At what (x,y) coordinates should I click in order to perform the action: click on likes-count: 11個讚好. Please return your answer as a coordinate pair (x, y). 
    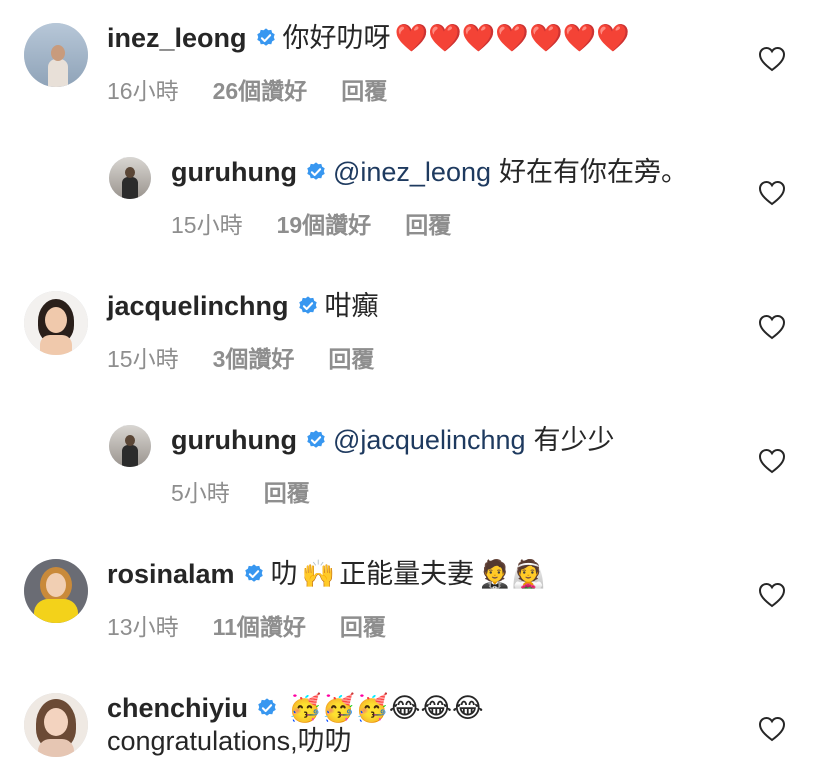
    Looking at the image, I should click on (259, 625).